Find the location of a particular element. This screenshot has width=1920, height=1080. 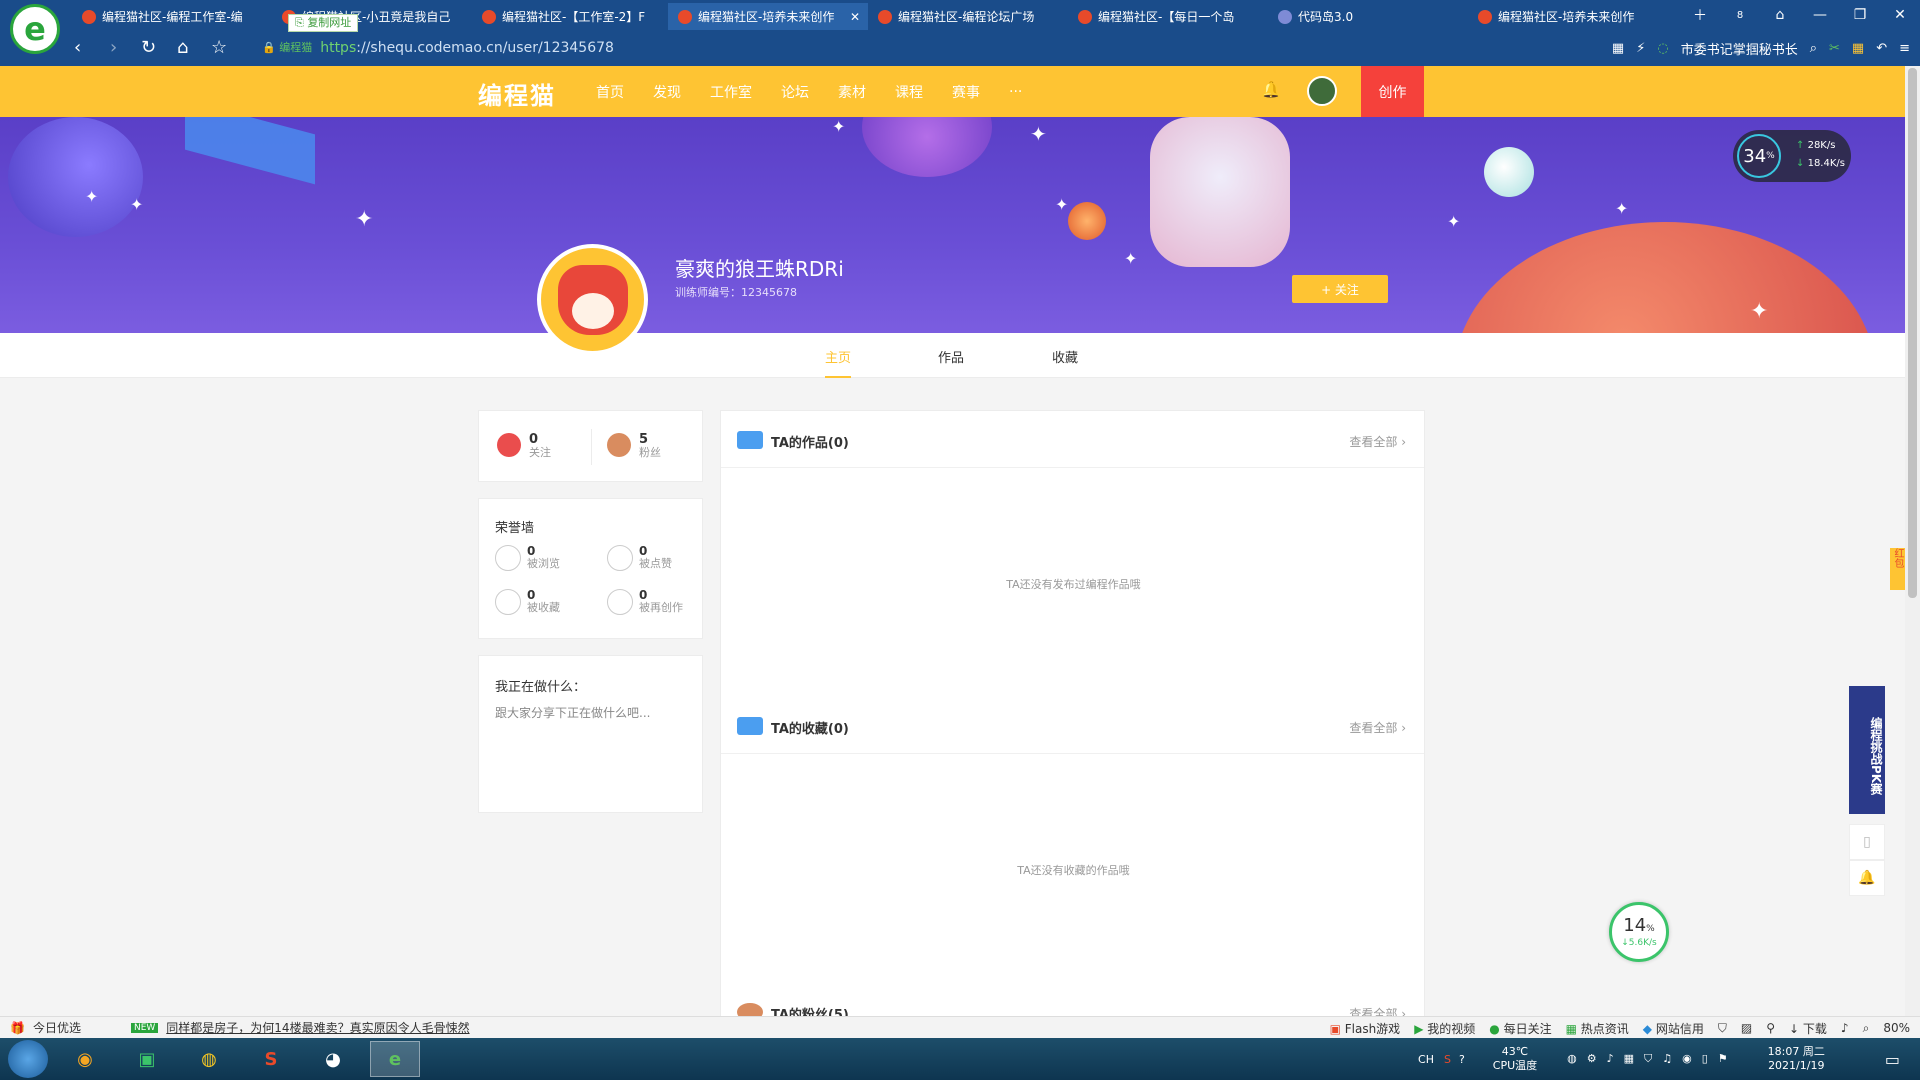

bell-outline-icon: 🔔 is located at coordinates (1867, 878).